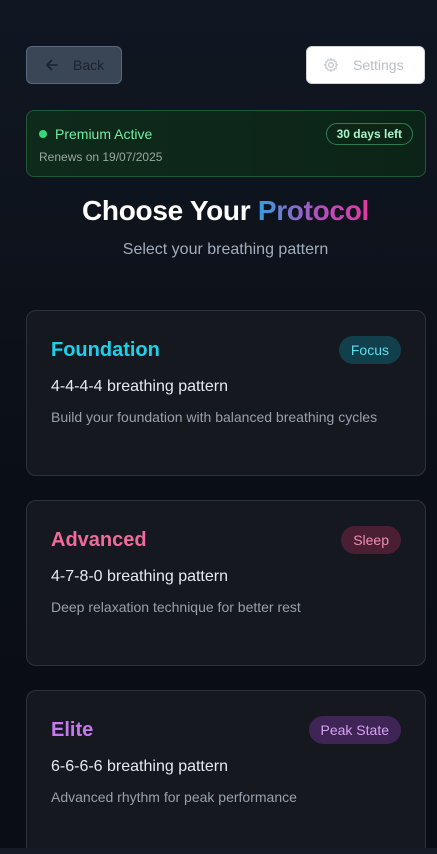  I want to click on days-left-badge: 30 days left, so click(369, 134).